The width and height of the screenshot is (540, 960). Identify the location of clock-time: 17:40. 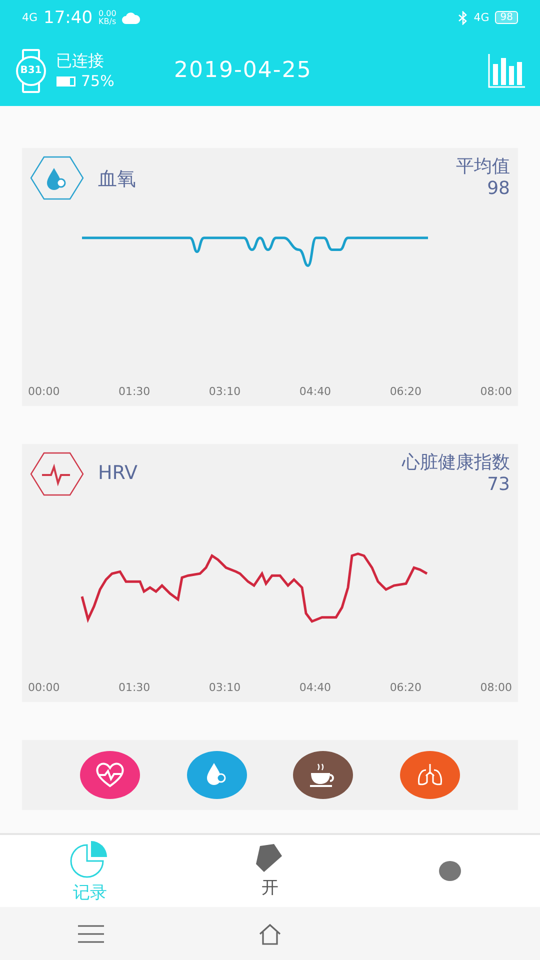
(68, 18).